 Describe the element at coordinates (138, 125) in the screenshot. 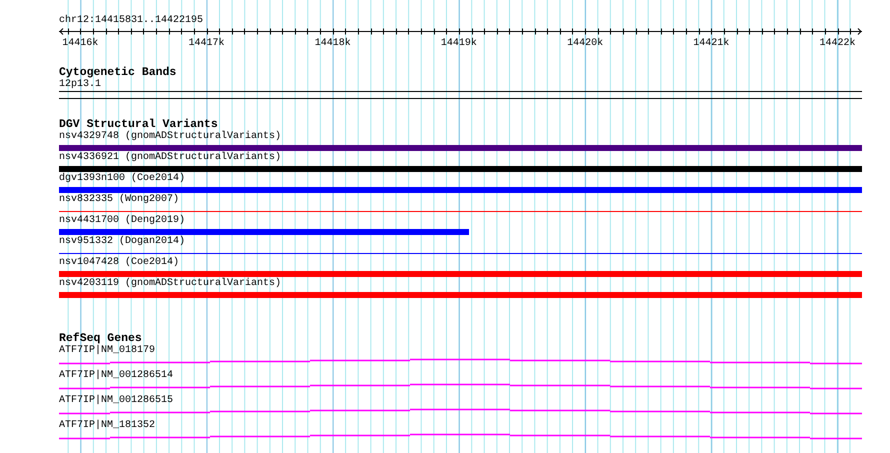

I see `track-title: DGV Structural Variants` at that location.